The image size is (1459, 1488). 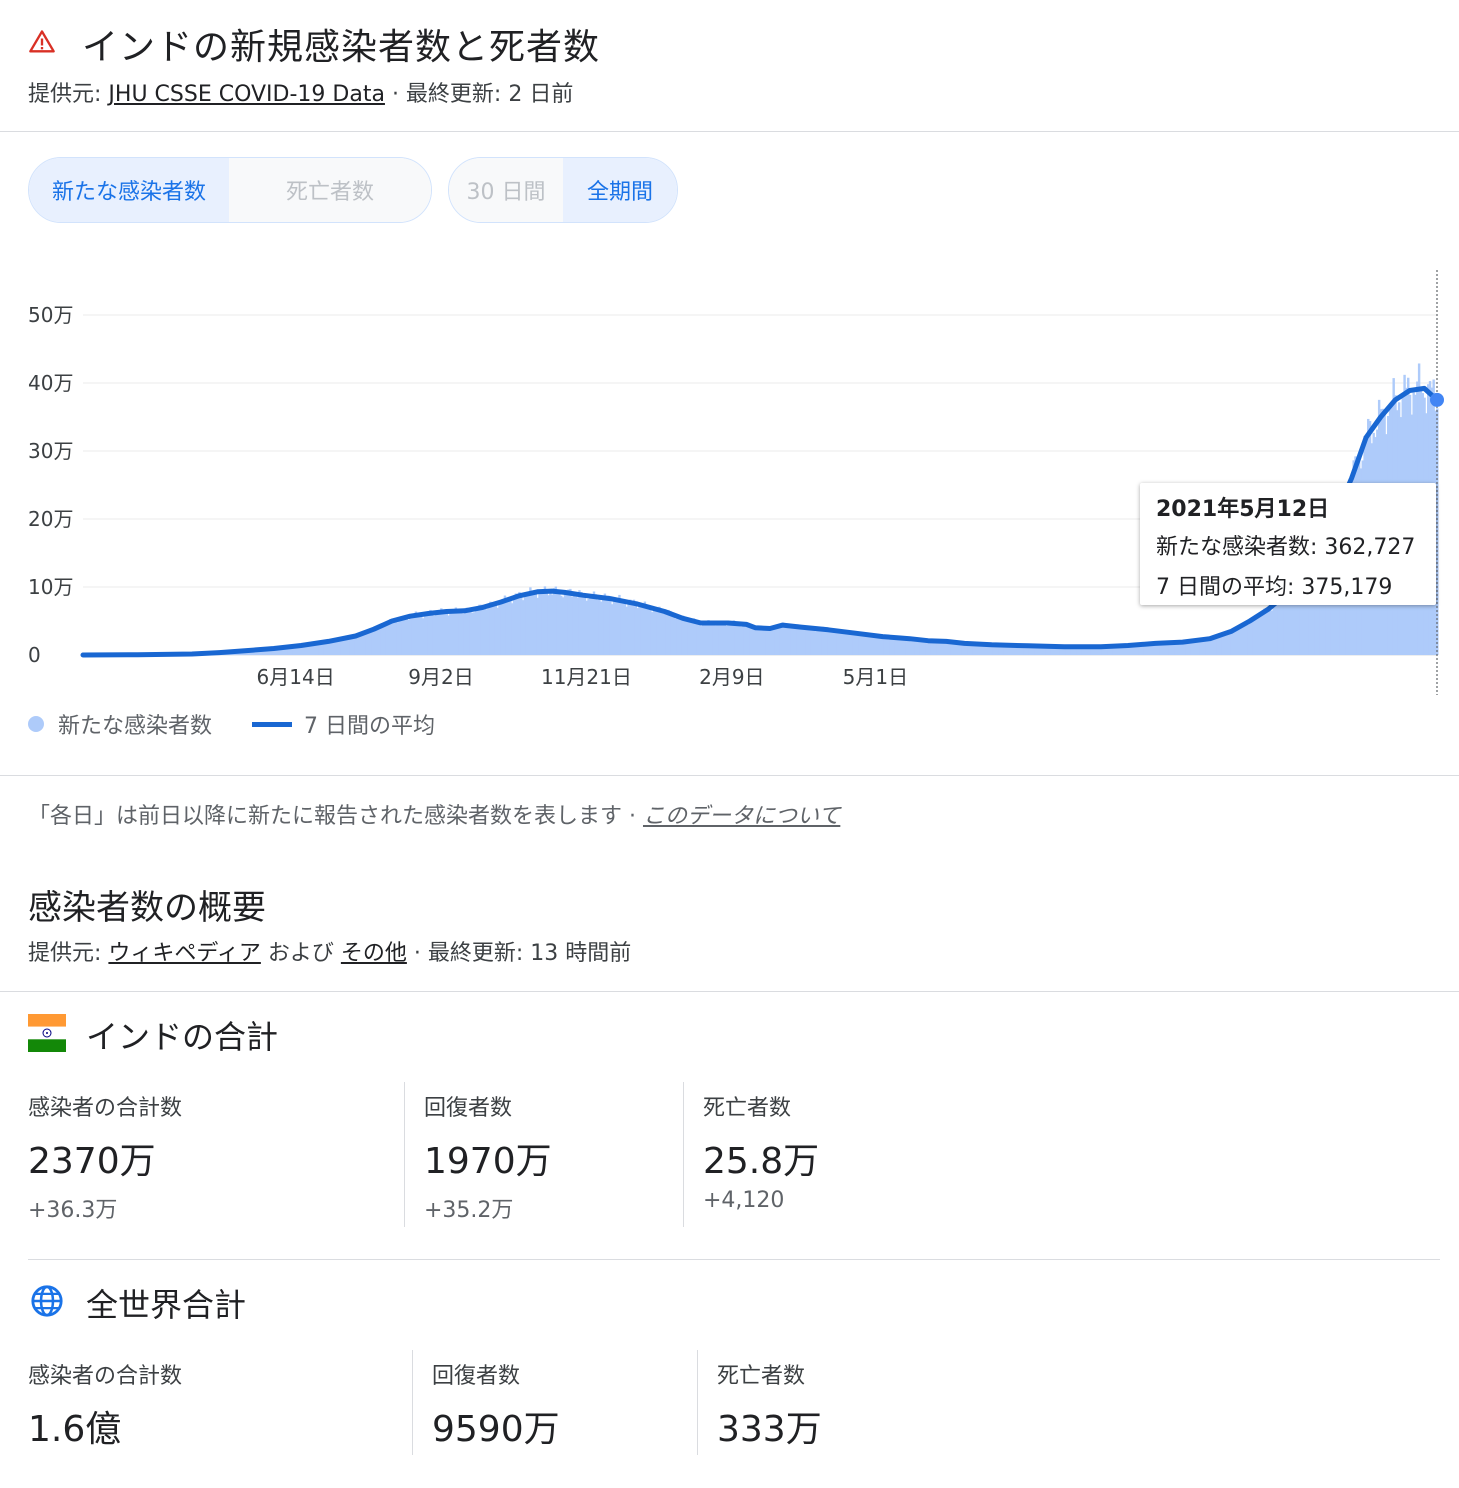 I want to click on globe-icon, so click(x=47, y=1301).